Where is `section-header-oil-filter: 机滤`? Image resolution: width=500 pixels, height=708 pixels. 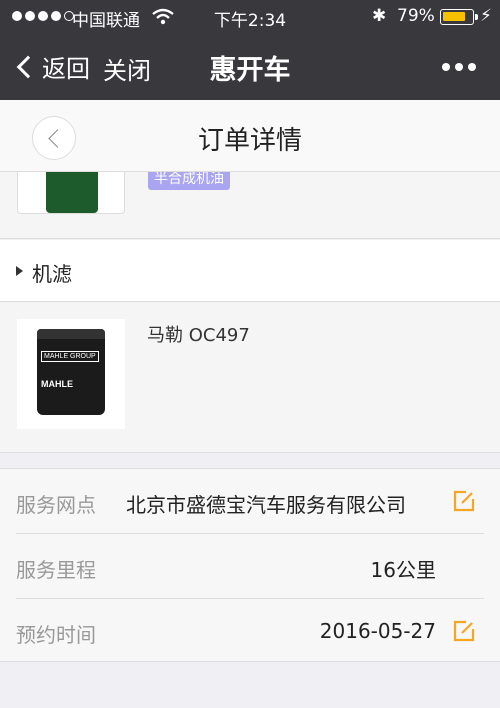
section-header-oil-filter: 机滤 is located at coordinates (250, 271).